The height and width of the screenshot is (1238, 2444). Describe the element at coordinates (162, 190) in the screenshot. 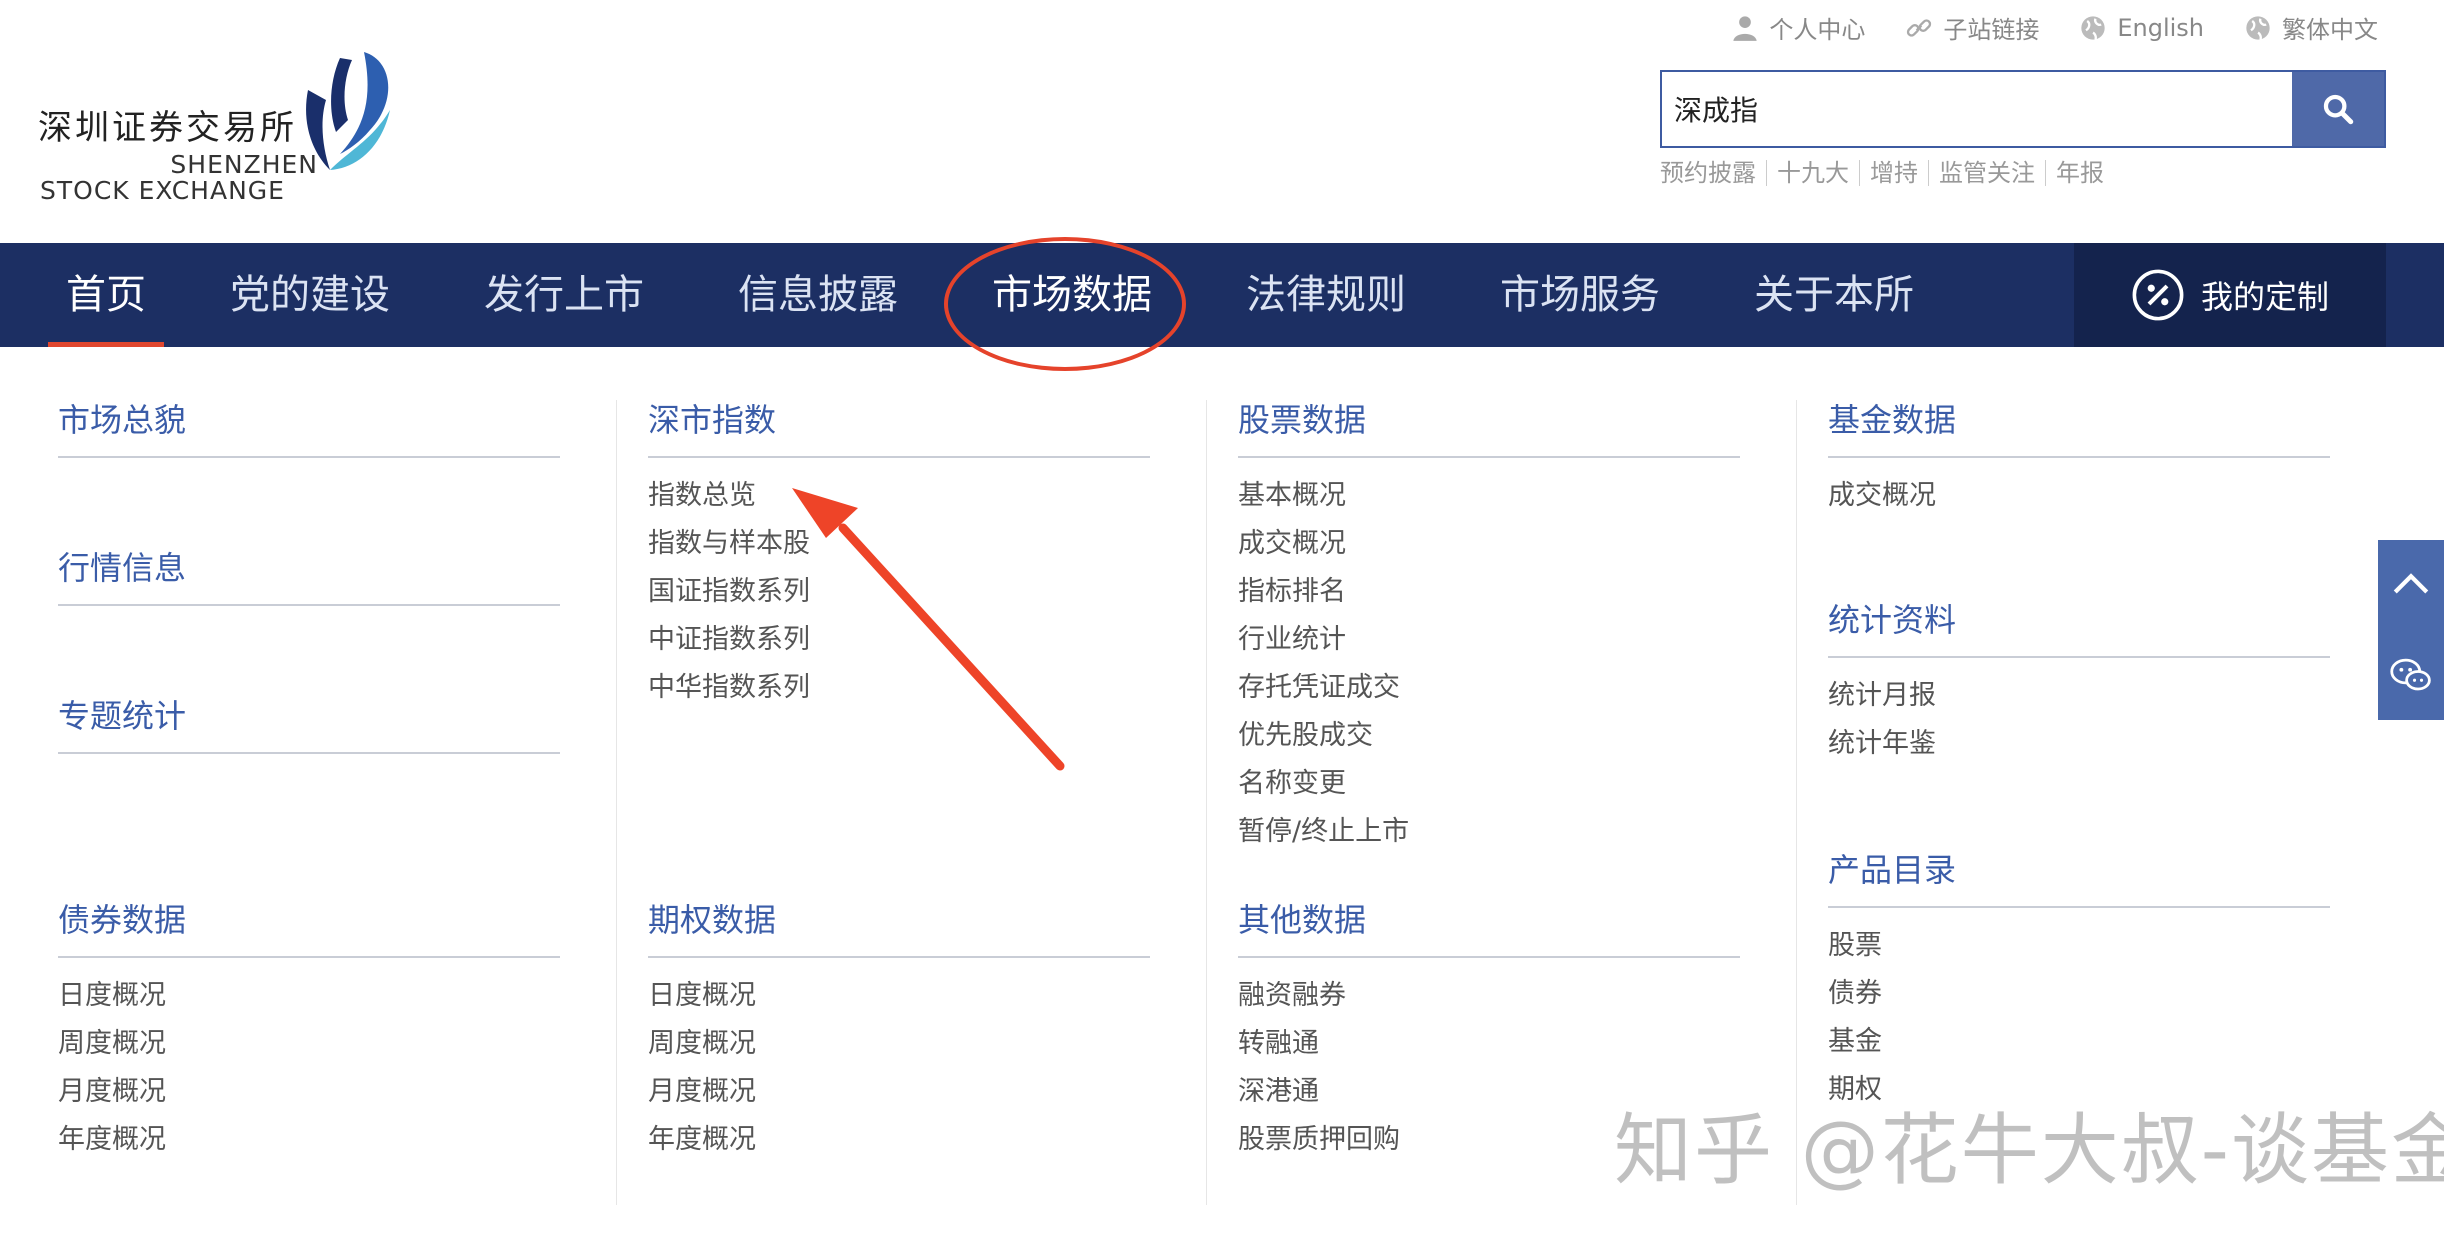

I see `logo-en-line2: STOCK EXCHANGE` at that location.